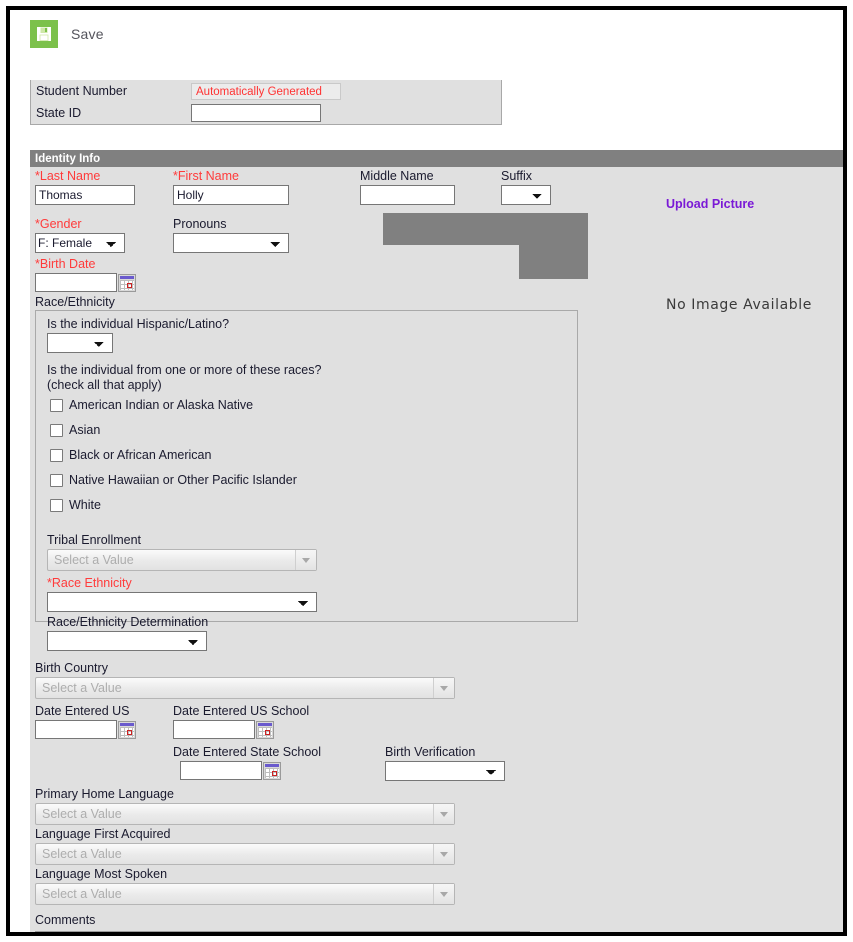 The height and width of the screenshot is (942, 853). What do you see at coordinates (104, 794) in the screenshot?
I see `primary-home-language-label: Primary Home Language` at bounding box center [104, 794].